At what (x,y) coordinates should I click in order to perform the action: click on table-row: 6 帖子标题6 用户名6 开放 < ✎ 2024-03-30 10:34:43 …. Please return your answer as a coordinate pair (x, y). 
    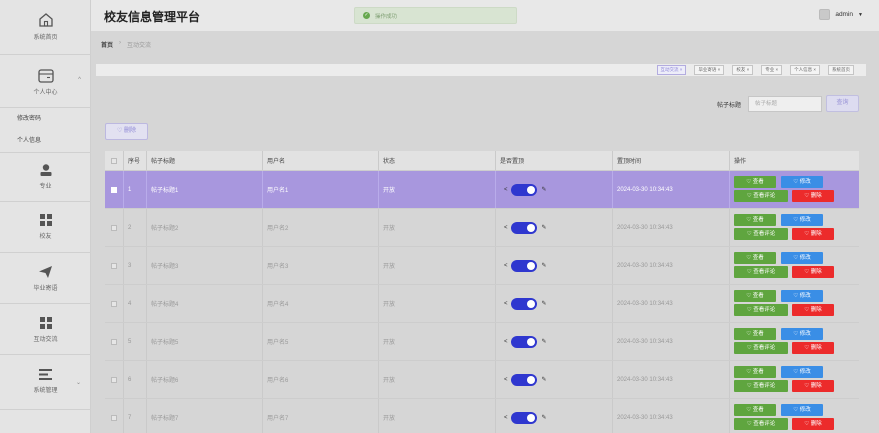
    Looking at the image, I should click on (482, 380).